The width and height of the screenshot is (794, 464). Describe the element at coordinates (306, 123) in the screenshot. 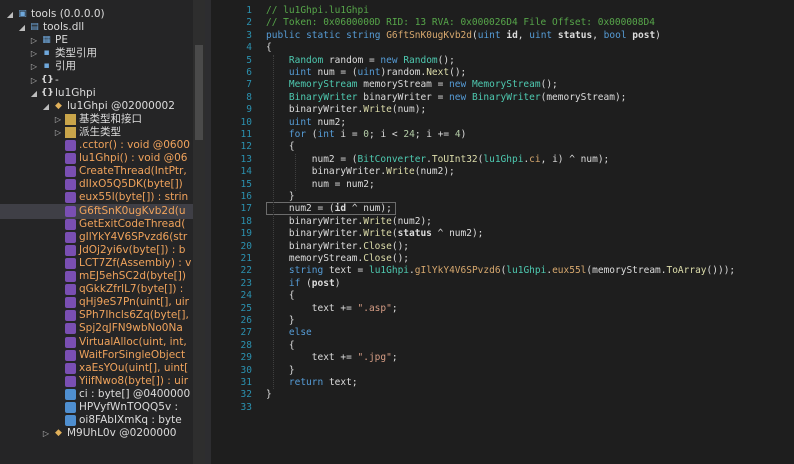

I see `code-line: uint num2;` at that location.